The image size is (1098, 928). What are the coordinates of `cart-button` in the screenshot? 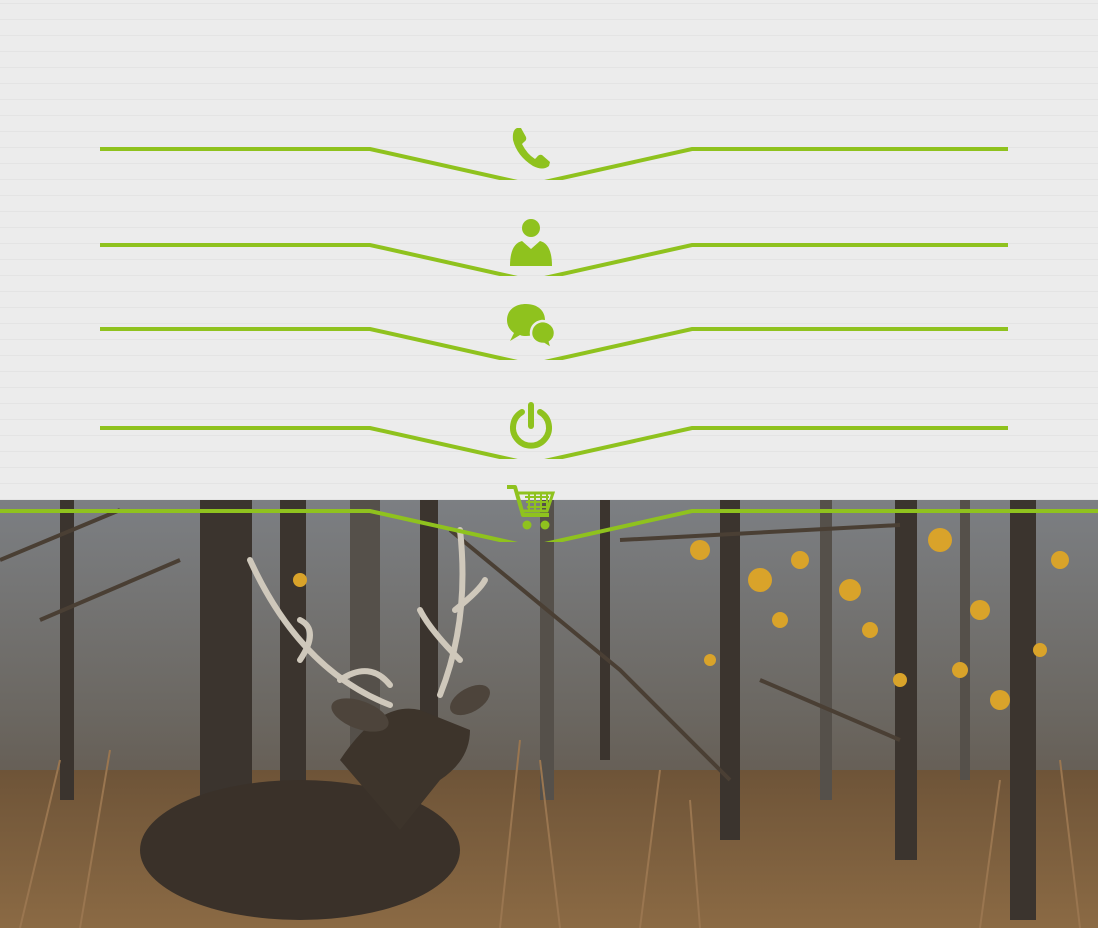 It's located at (531, 508).